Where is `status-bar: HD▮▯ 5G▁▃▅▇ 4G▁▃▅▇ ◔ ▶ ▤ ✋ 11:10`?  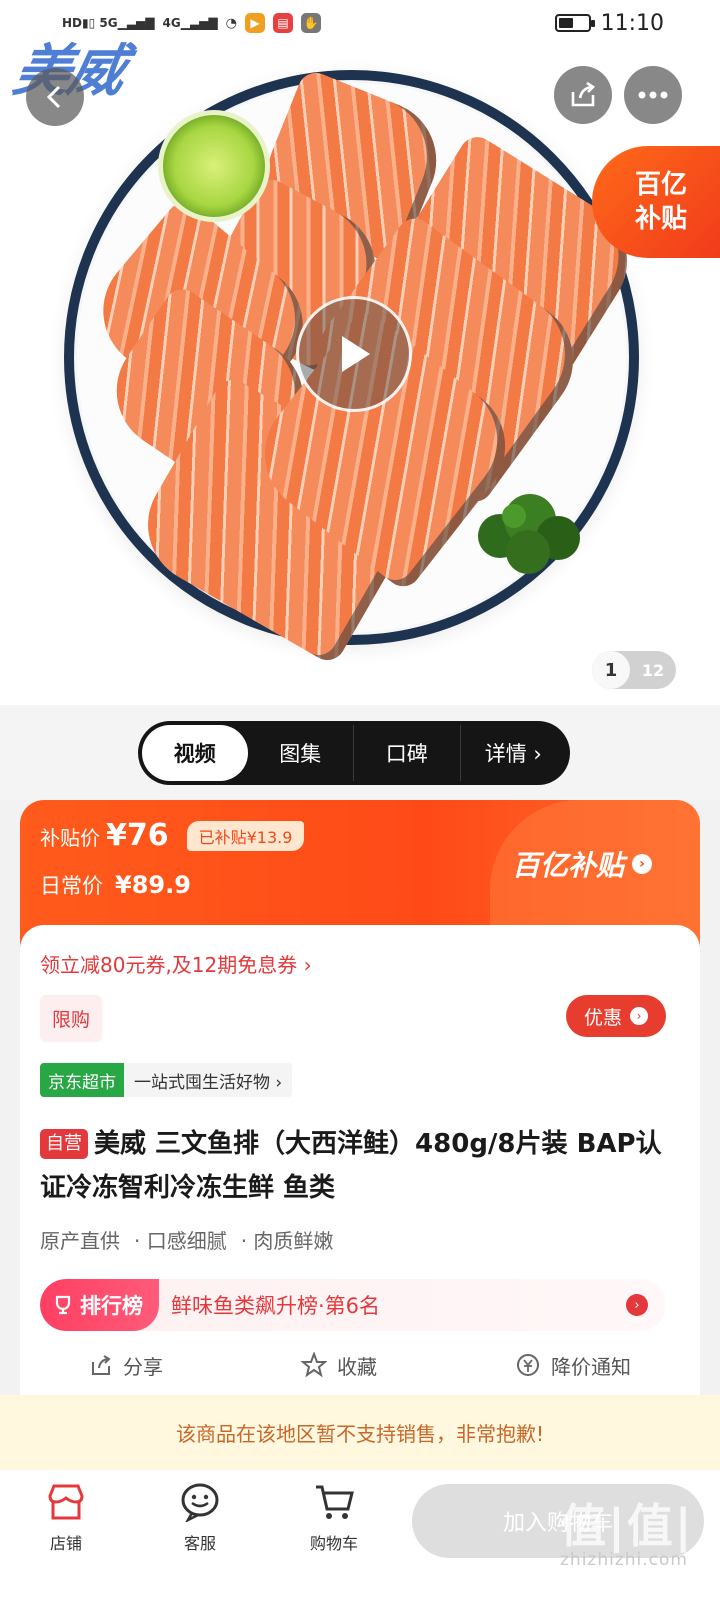 status-bar: HD▮▯ 5G▁▃▅▇ 4G▁▃▅▇ ◔ ▶ ▤ ✋ 11:10 is located at coordinates (360, 23).